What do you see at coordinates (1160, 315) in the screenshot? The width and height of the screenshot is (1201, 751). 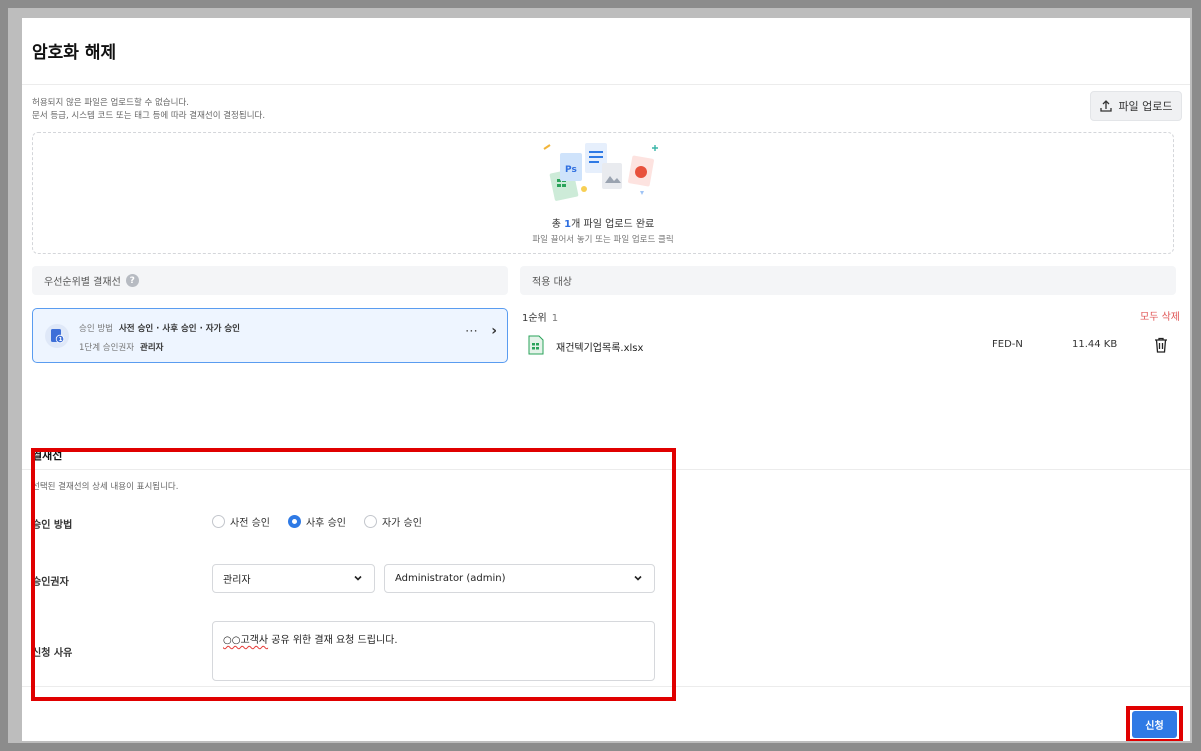 I see `delete-all-link: 모두 삭제` at bounding box center [1160, 315].